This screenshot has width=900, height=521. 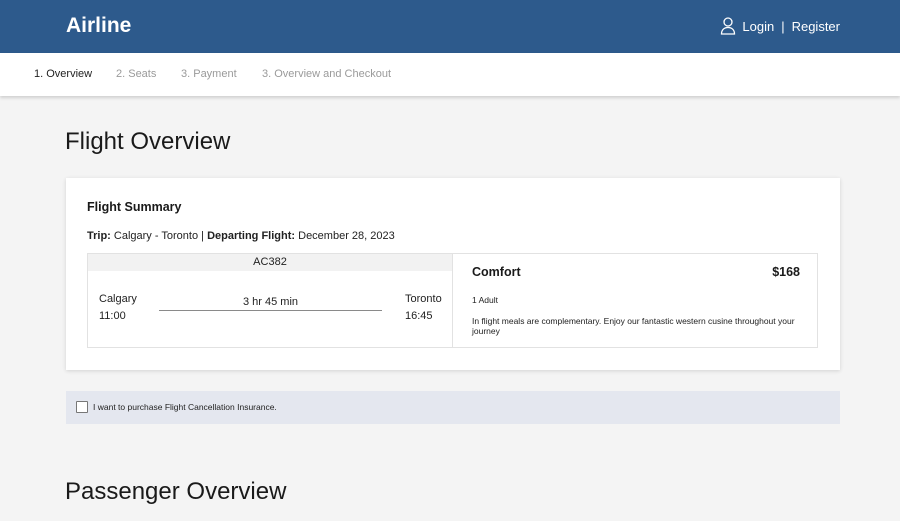 What do you see at coordinates (326, 74) in the screenshot?
I see `step-overview-checkout: 3. Overview and Checkout` at bounding box center [326, 74].